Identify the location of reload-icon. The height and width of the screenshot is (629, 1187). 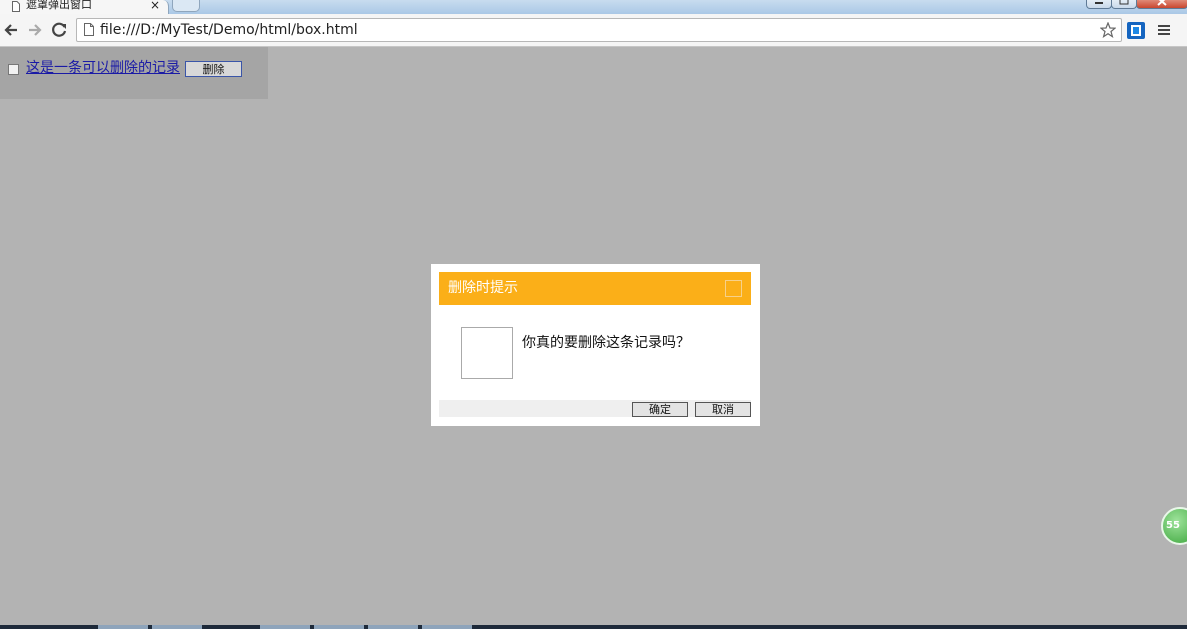
(60, 30).